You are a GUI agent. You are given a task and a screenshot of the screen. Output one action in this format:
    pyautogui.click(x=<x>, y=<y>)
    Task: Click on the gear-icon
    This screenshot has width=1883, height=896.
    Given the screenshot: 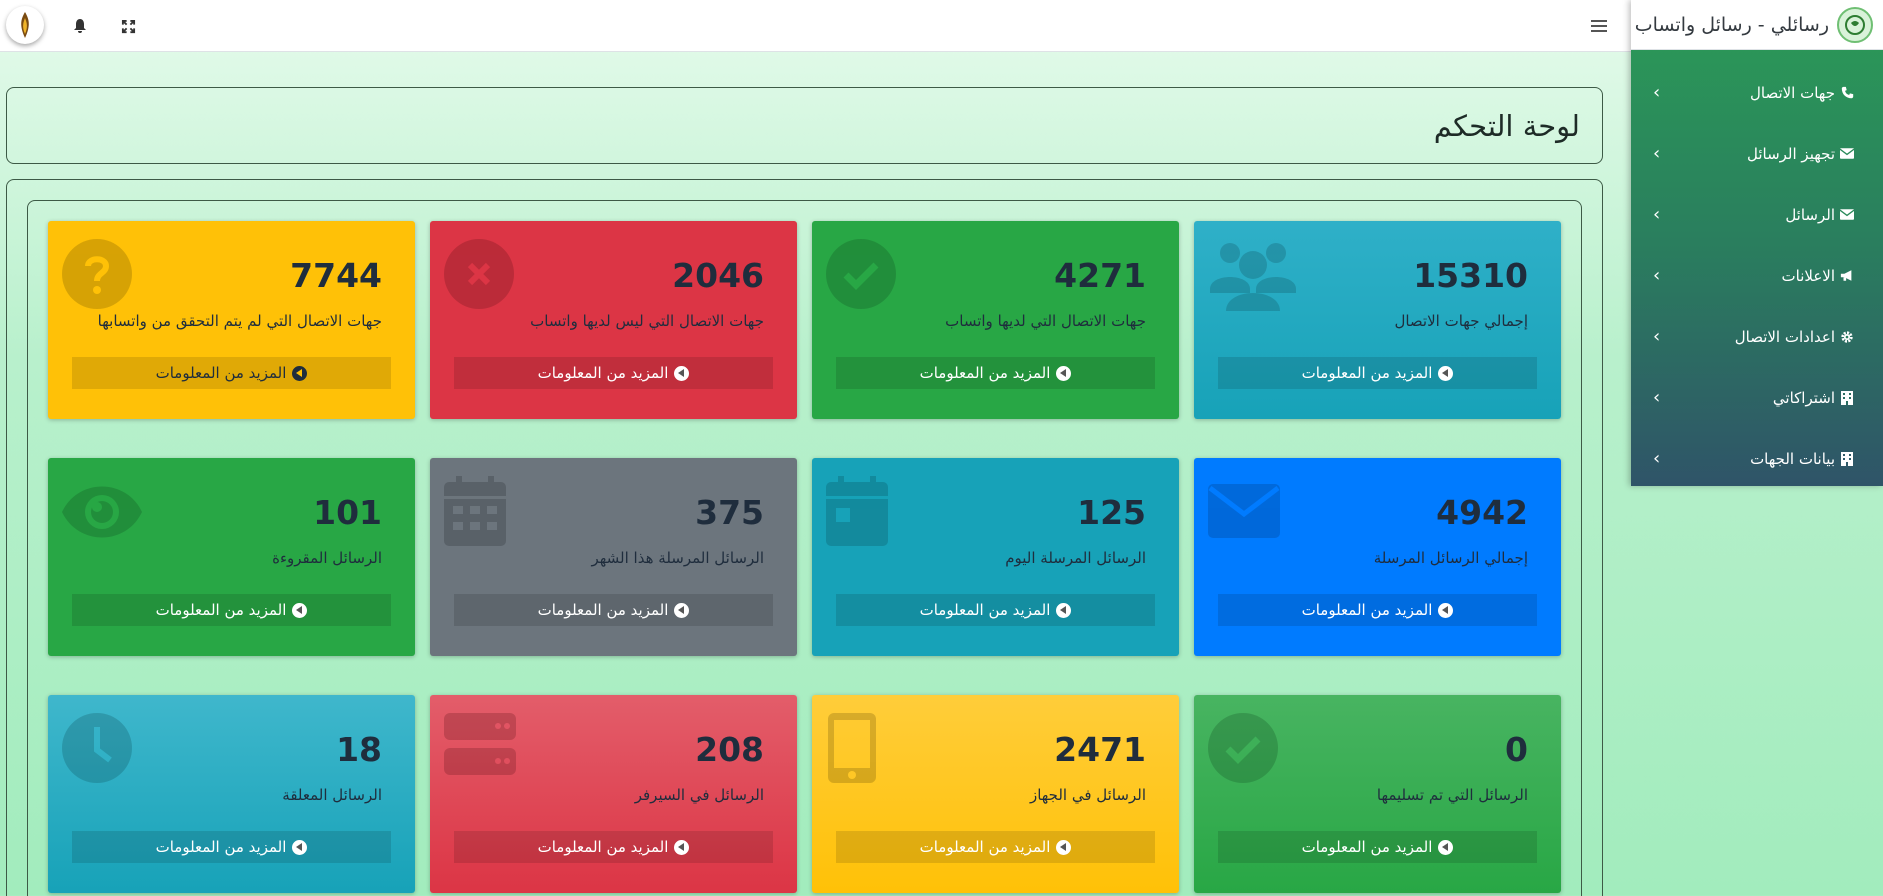 What is the action you would take?
    pyautogui.click(x=1847, y=337)
    